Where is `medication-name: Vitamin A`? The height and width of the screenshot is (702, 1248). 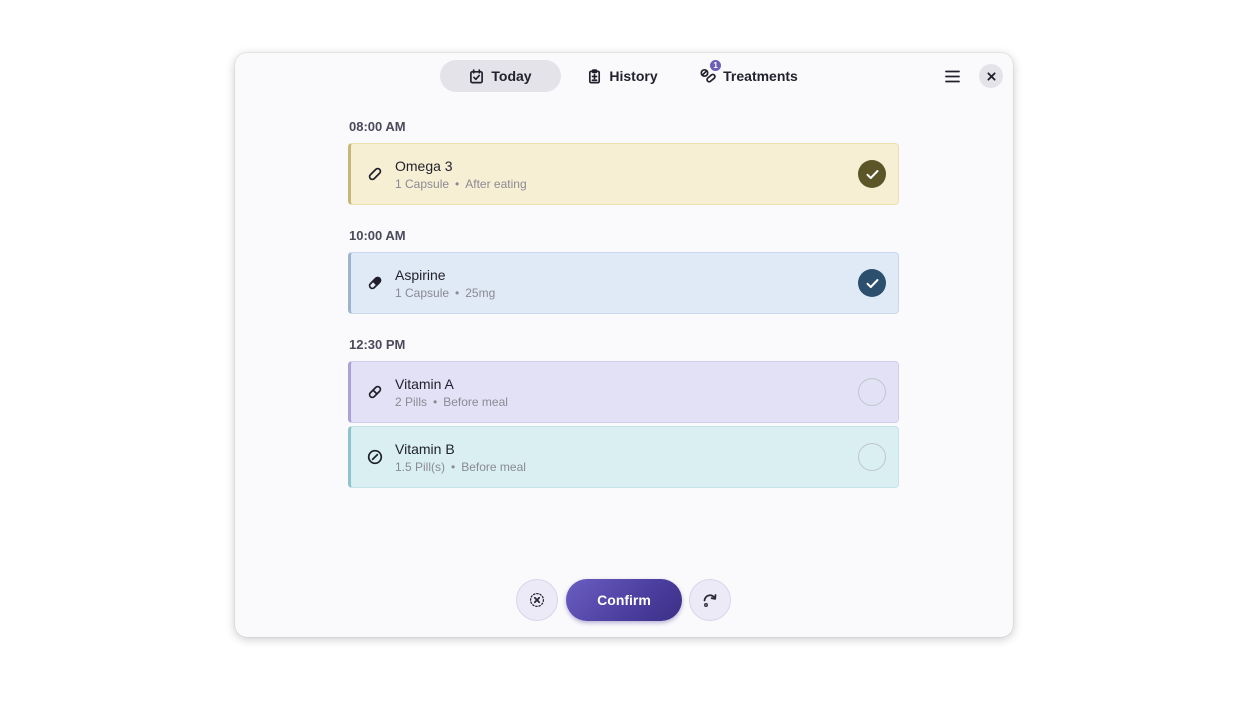
medication-name: Vitamin A is located at coordinates (424, 384).